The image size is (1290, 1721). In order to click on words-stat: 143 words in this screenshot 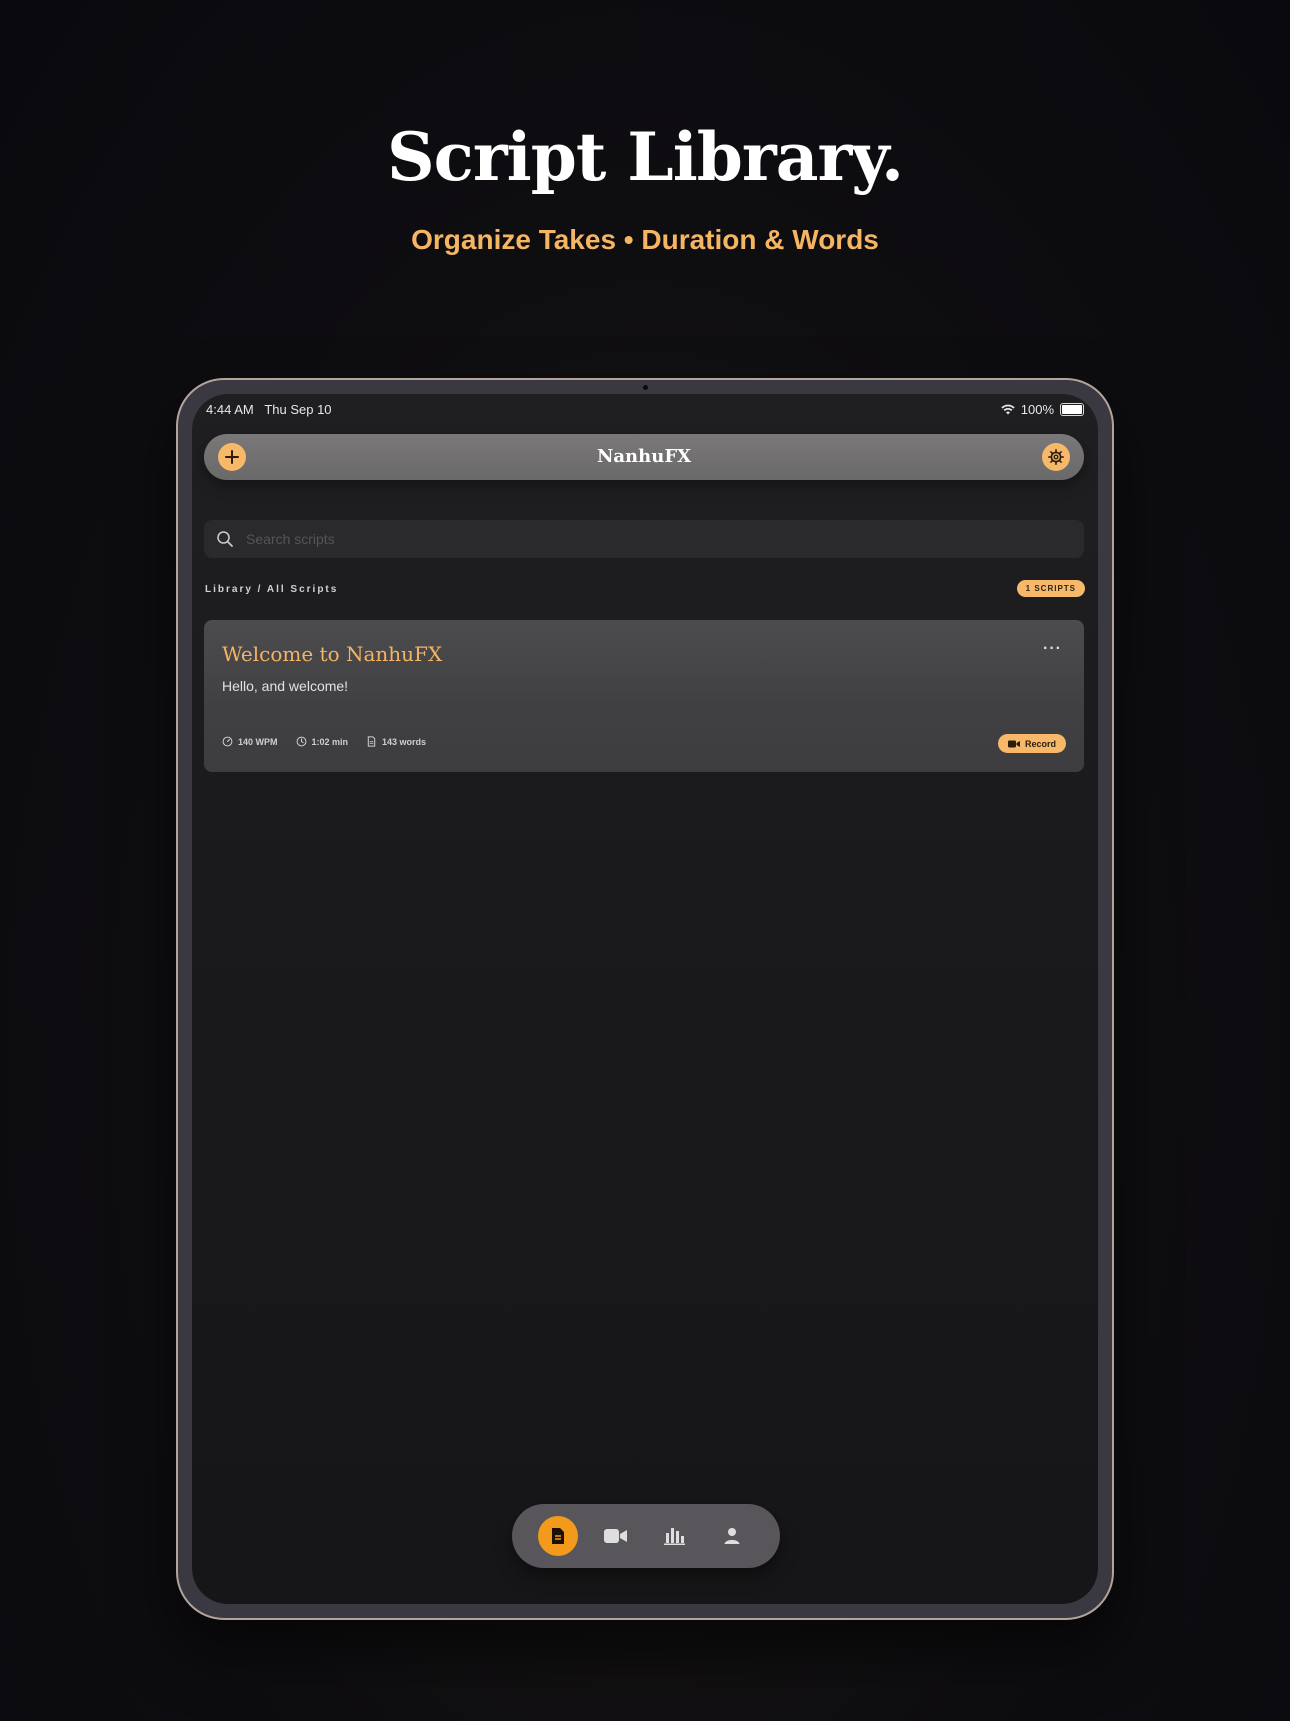, I will do `click(396, 741)`.